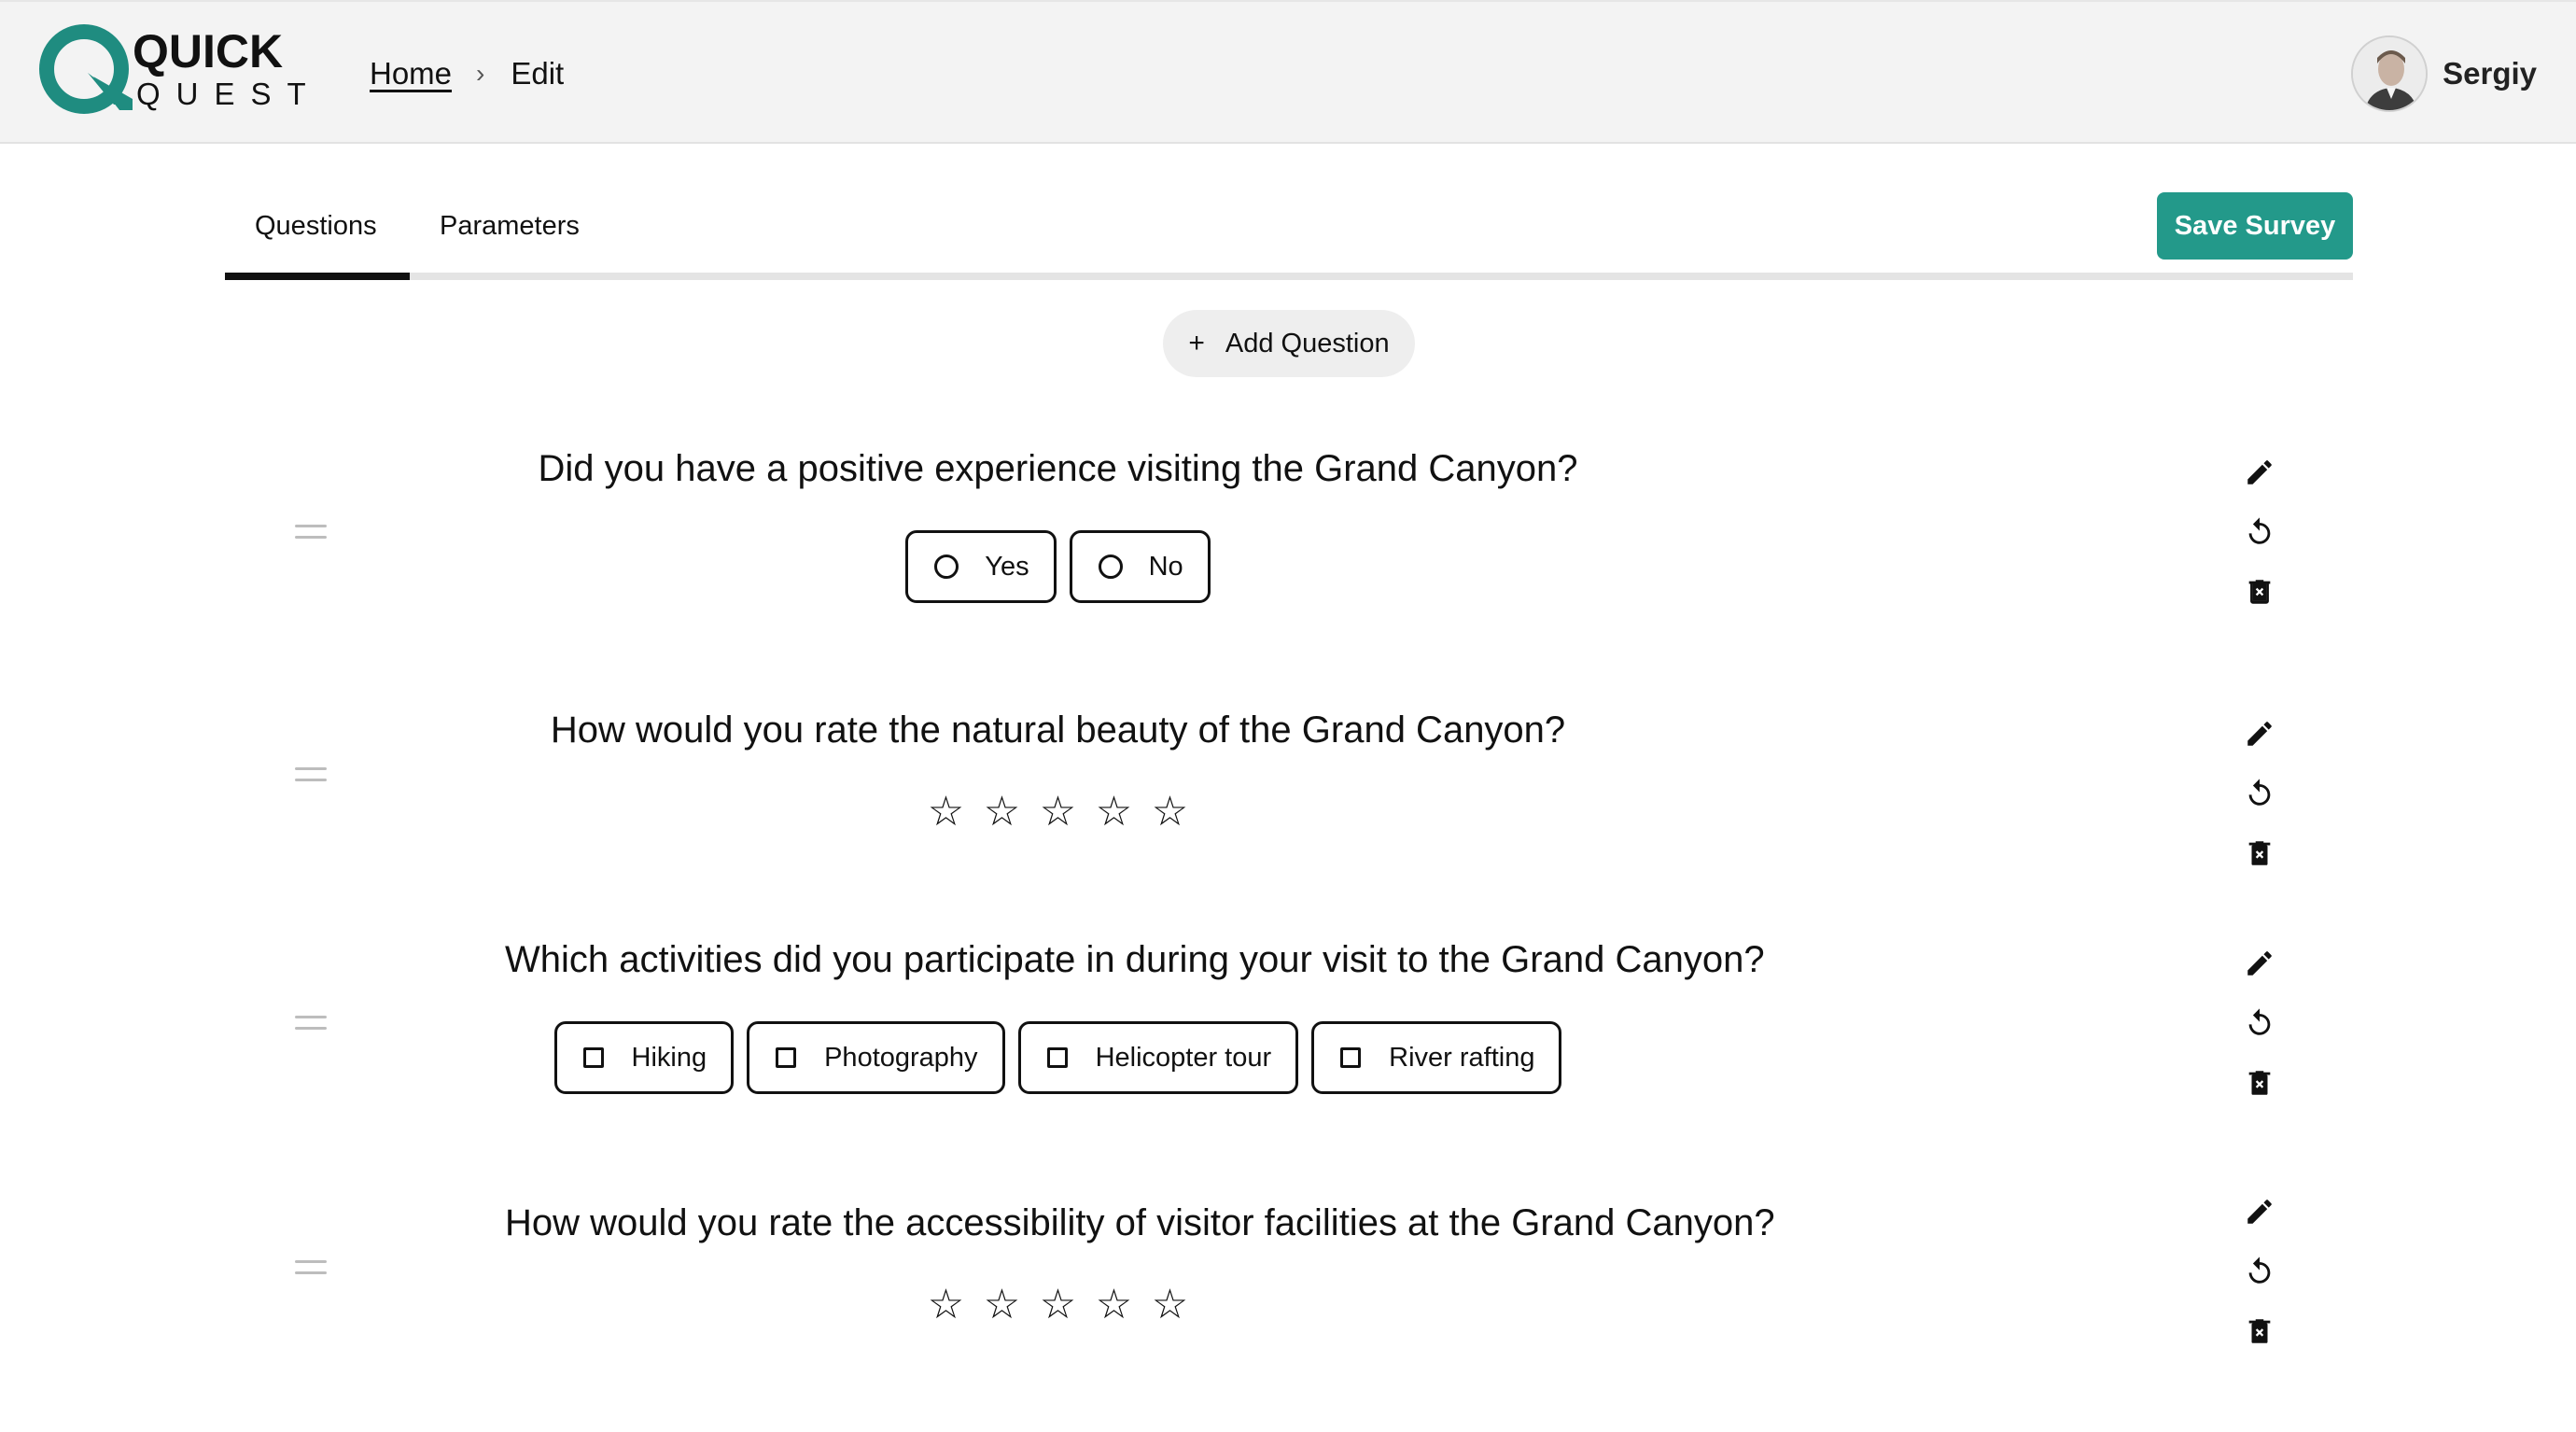  Describe the element at coordinates (2255, 226) in the screenshot. I see `save-survey-button: Save Survey` at that location.